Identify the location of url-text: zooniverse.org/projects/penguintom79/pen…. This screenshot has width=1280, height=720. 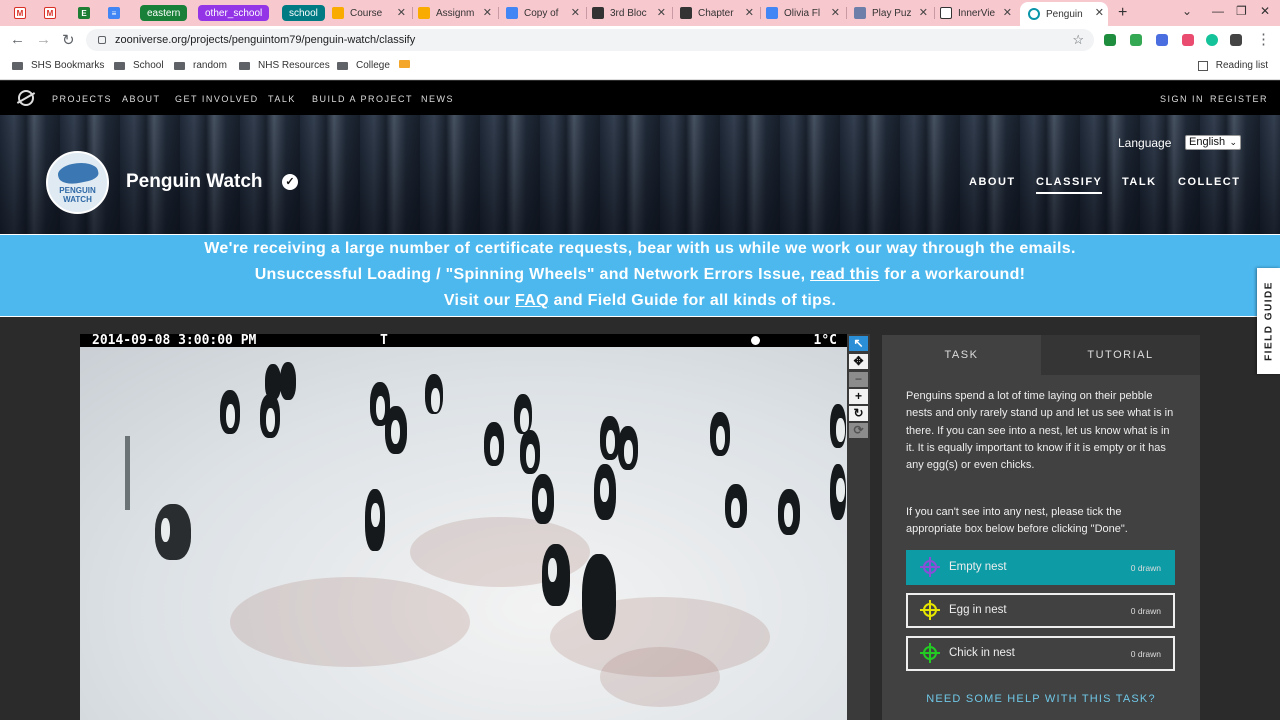
(265, 40).